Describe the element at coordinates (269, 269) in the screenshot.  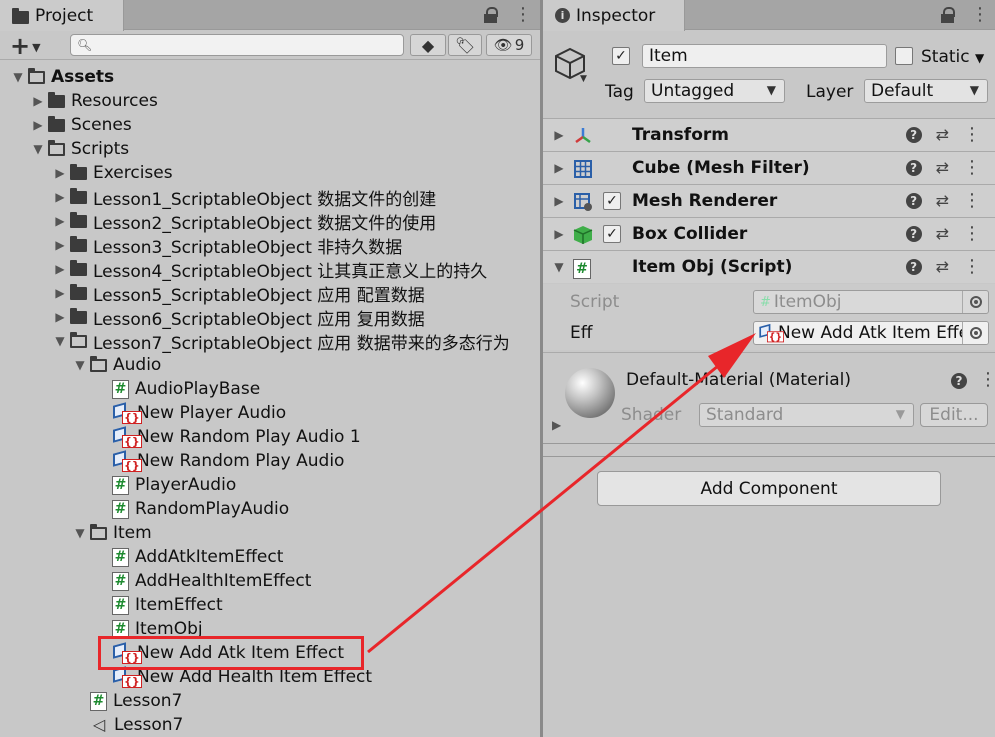
I see `tree-item: ▶ Lesson4_ScriptableObject 让其真正意义上的持久` at that location.